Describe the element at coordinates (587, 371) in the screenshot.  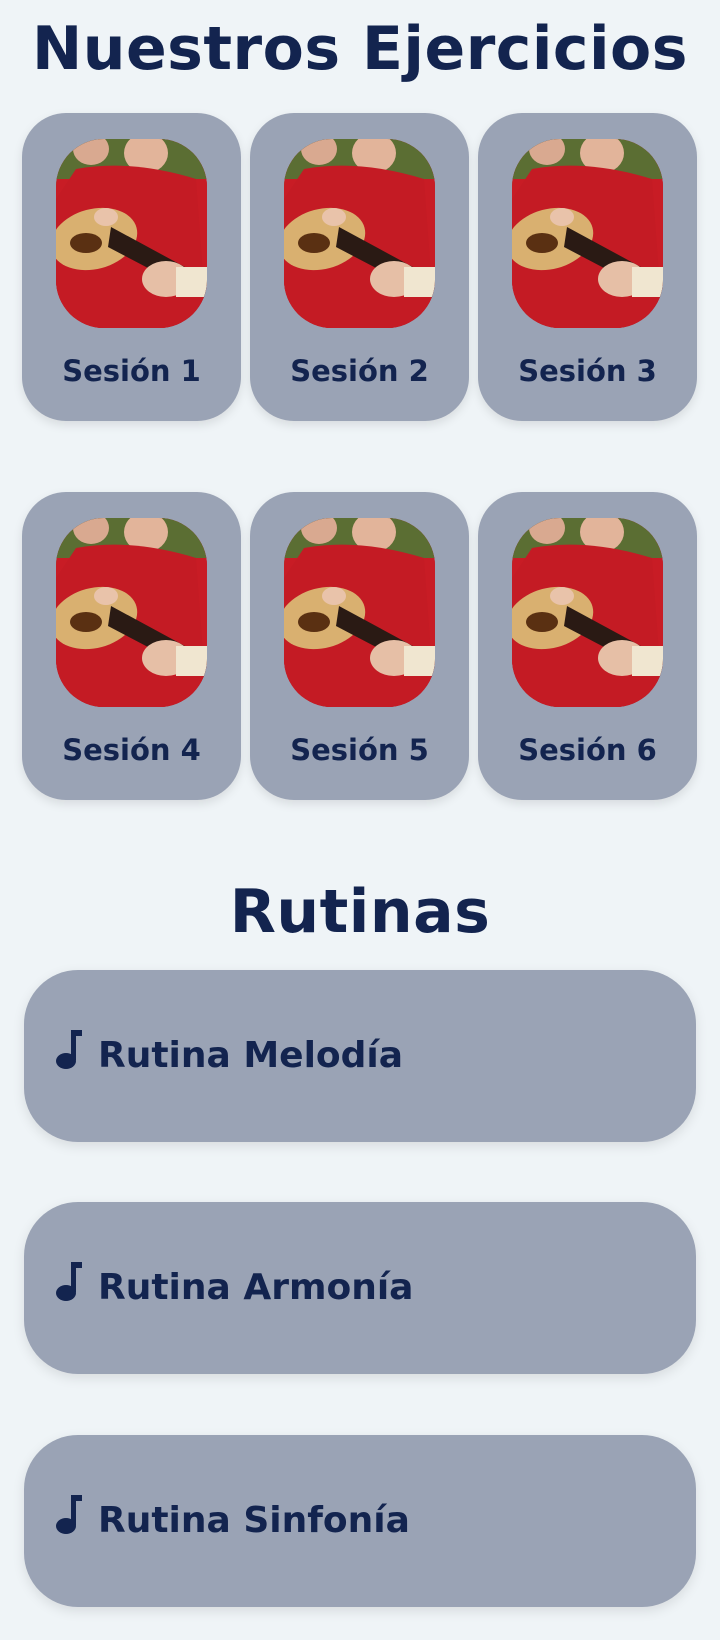
I see `session-label: Sesión 3` at that location.